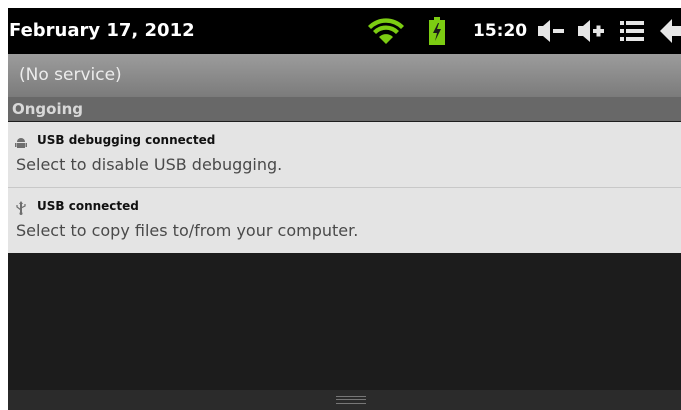 Image resolution: width=681 pixels, height=410 pixels. I want to click on notification-subtitle: Select to disable USB debugging., so click(149, 164).